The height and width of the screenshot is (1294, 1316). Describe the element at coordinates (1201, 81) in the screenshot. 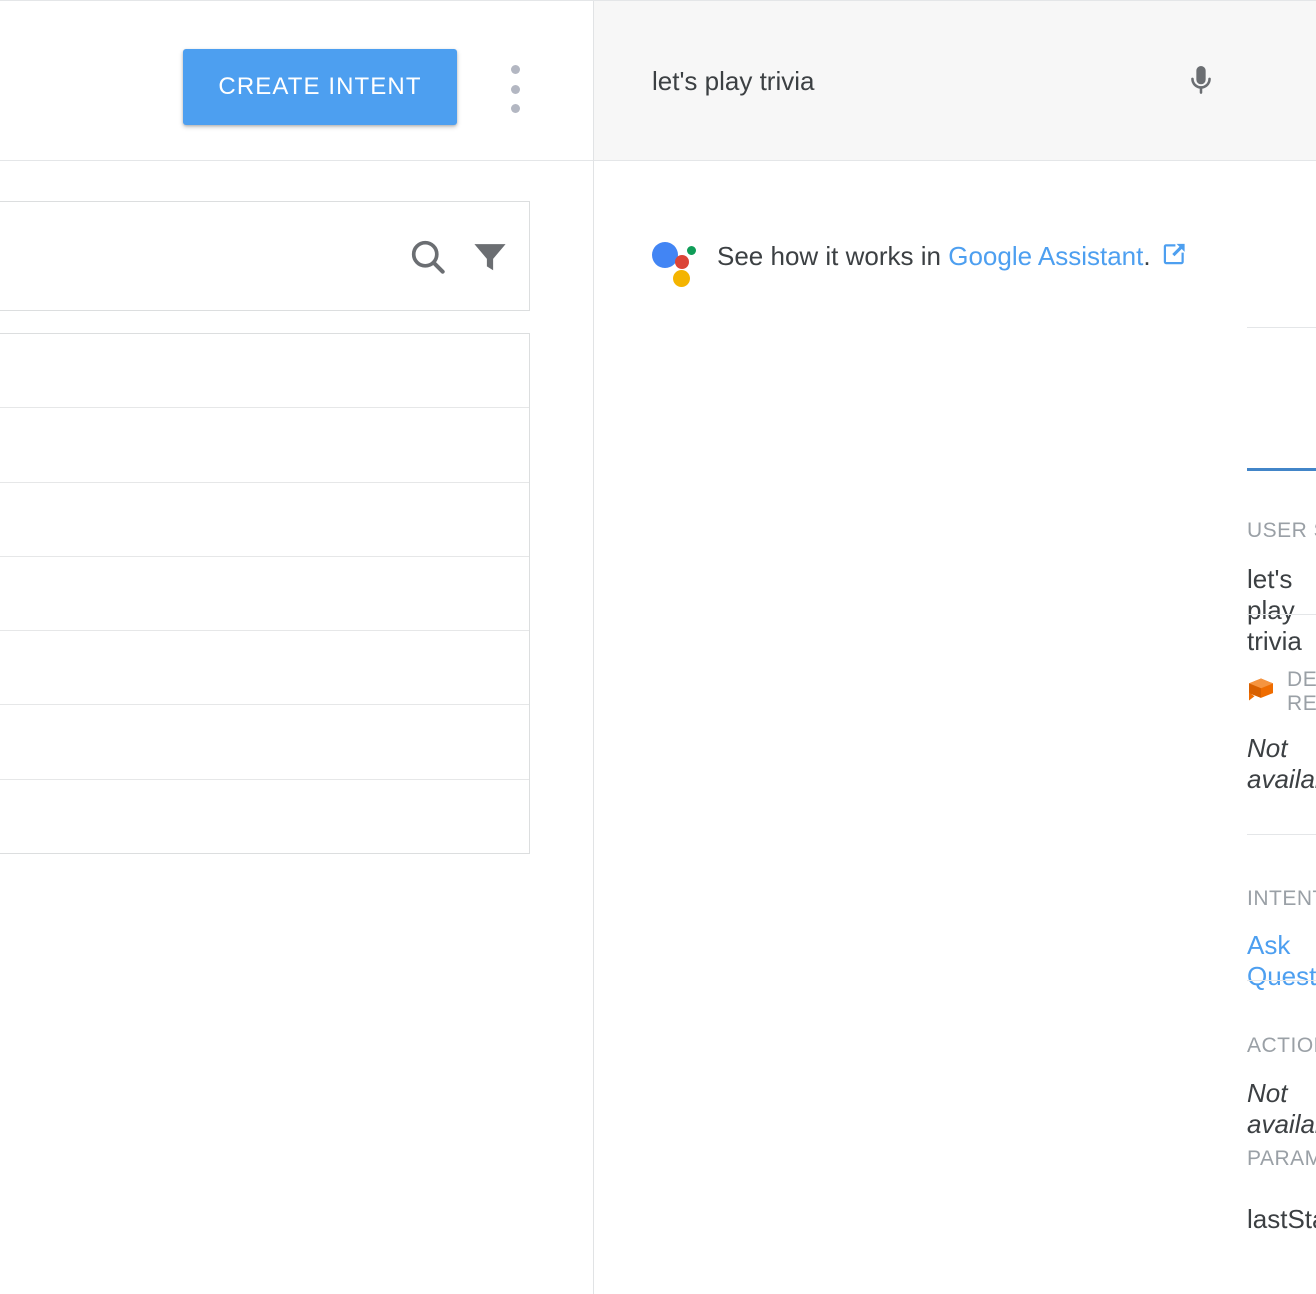

I see `microphone-icon` at that location.